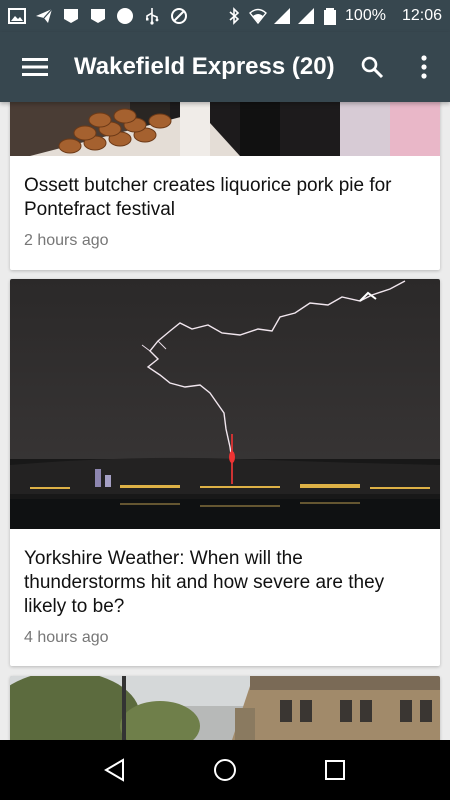 The height and width of the screenshot is (800, 450). I want to click on status-right-icons: 100% 12:06, so click(333, 16).